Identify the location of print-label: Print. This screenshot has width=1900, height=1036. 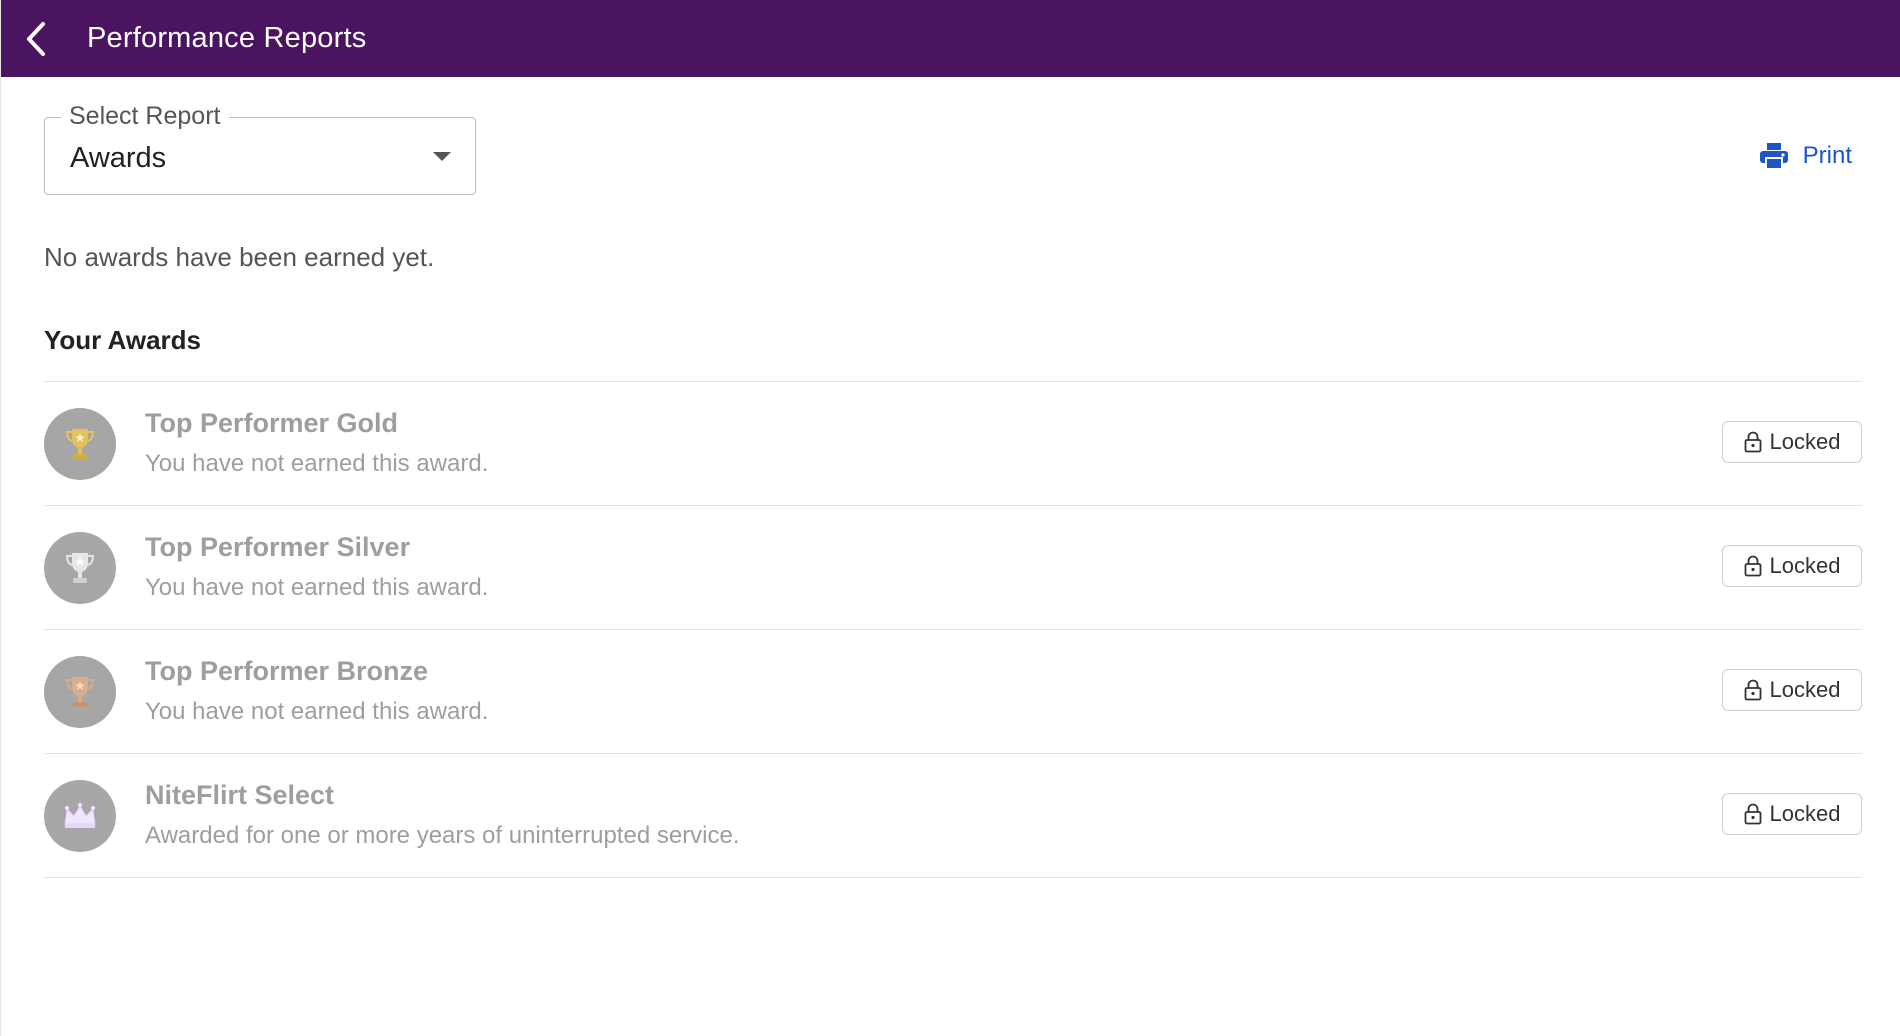
(1827, 155).